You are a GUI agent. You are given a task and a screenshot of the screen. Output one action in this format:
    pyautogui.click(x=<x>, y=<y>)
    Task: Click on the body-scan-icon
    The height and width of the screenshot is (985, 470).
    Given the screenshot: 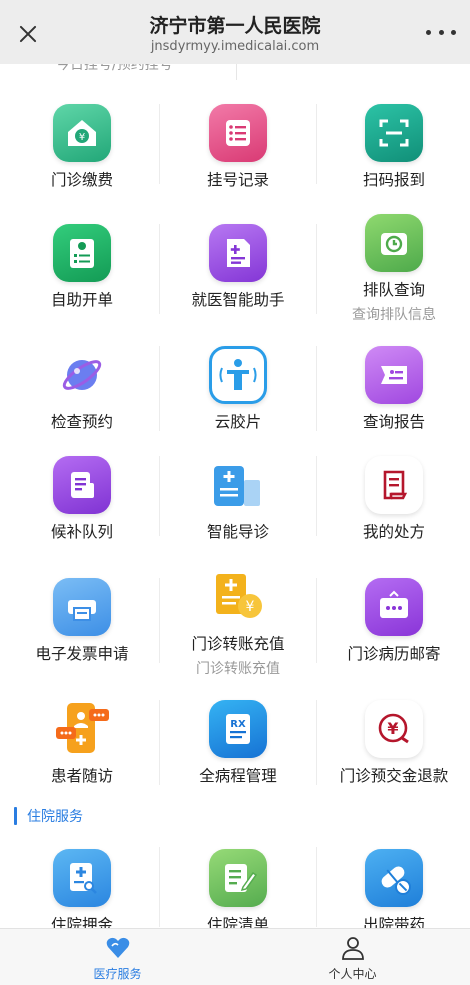 What is the action you would take?
    pyautogui.click(x=238, y=375)
    